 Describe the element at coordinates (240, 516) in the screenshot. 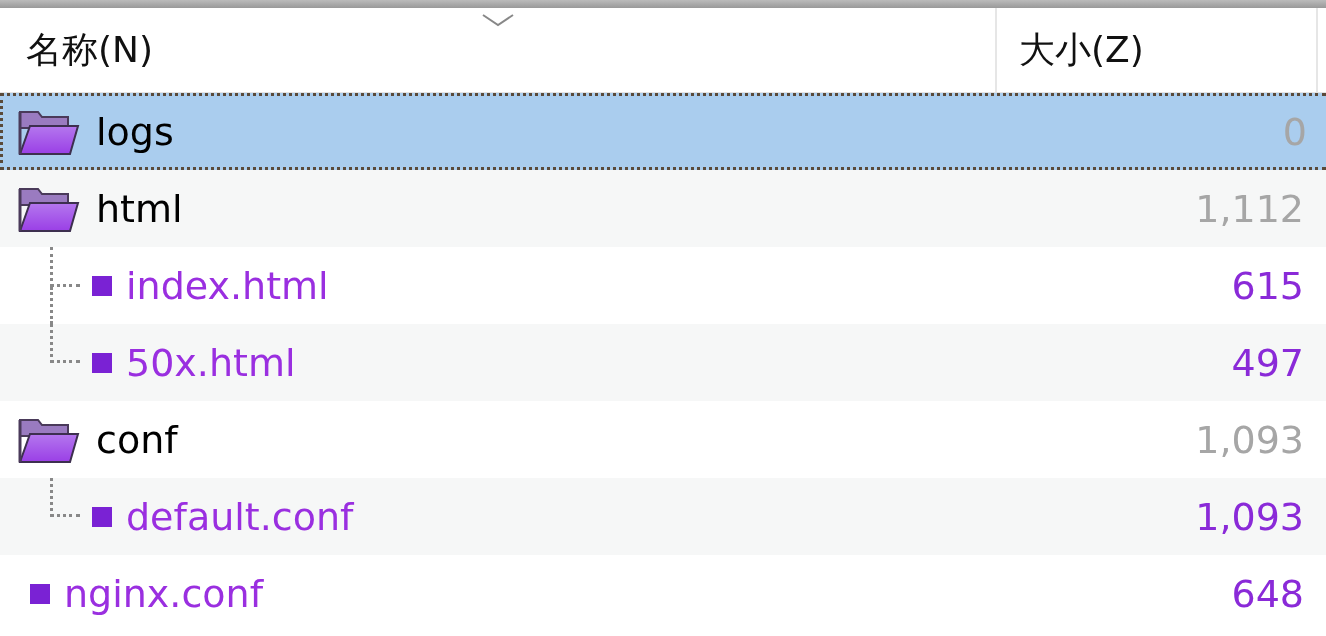

I see `file-name: default.conf` at that location.